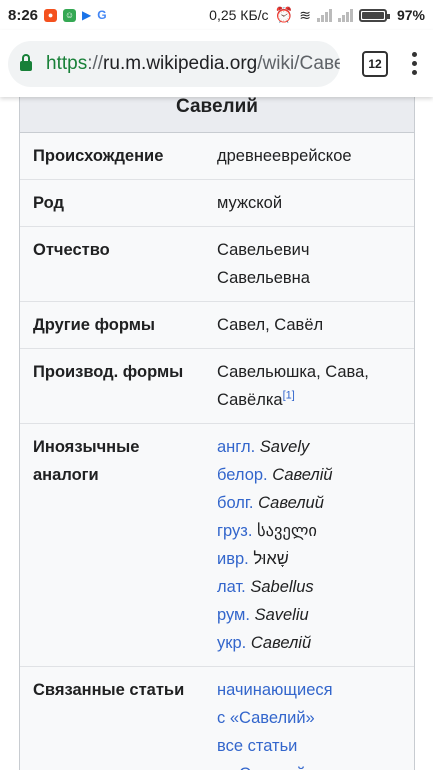 The image size is (433, 770). I want to click on patronymic-line: Савельевич, so click(263, 250).